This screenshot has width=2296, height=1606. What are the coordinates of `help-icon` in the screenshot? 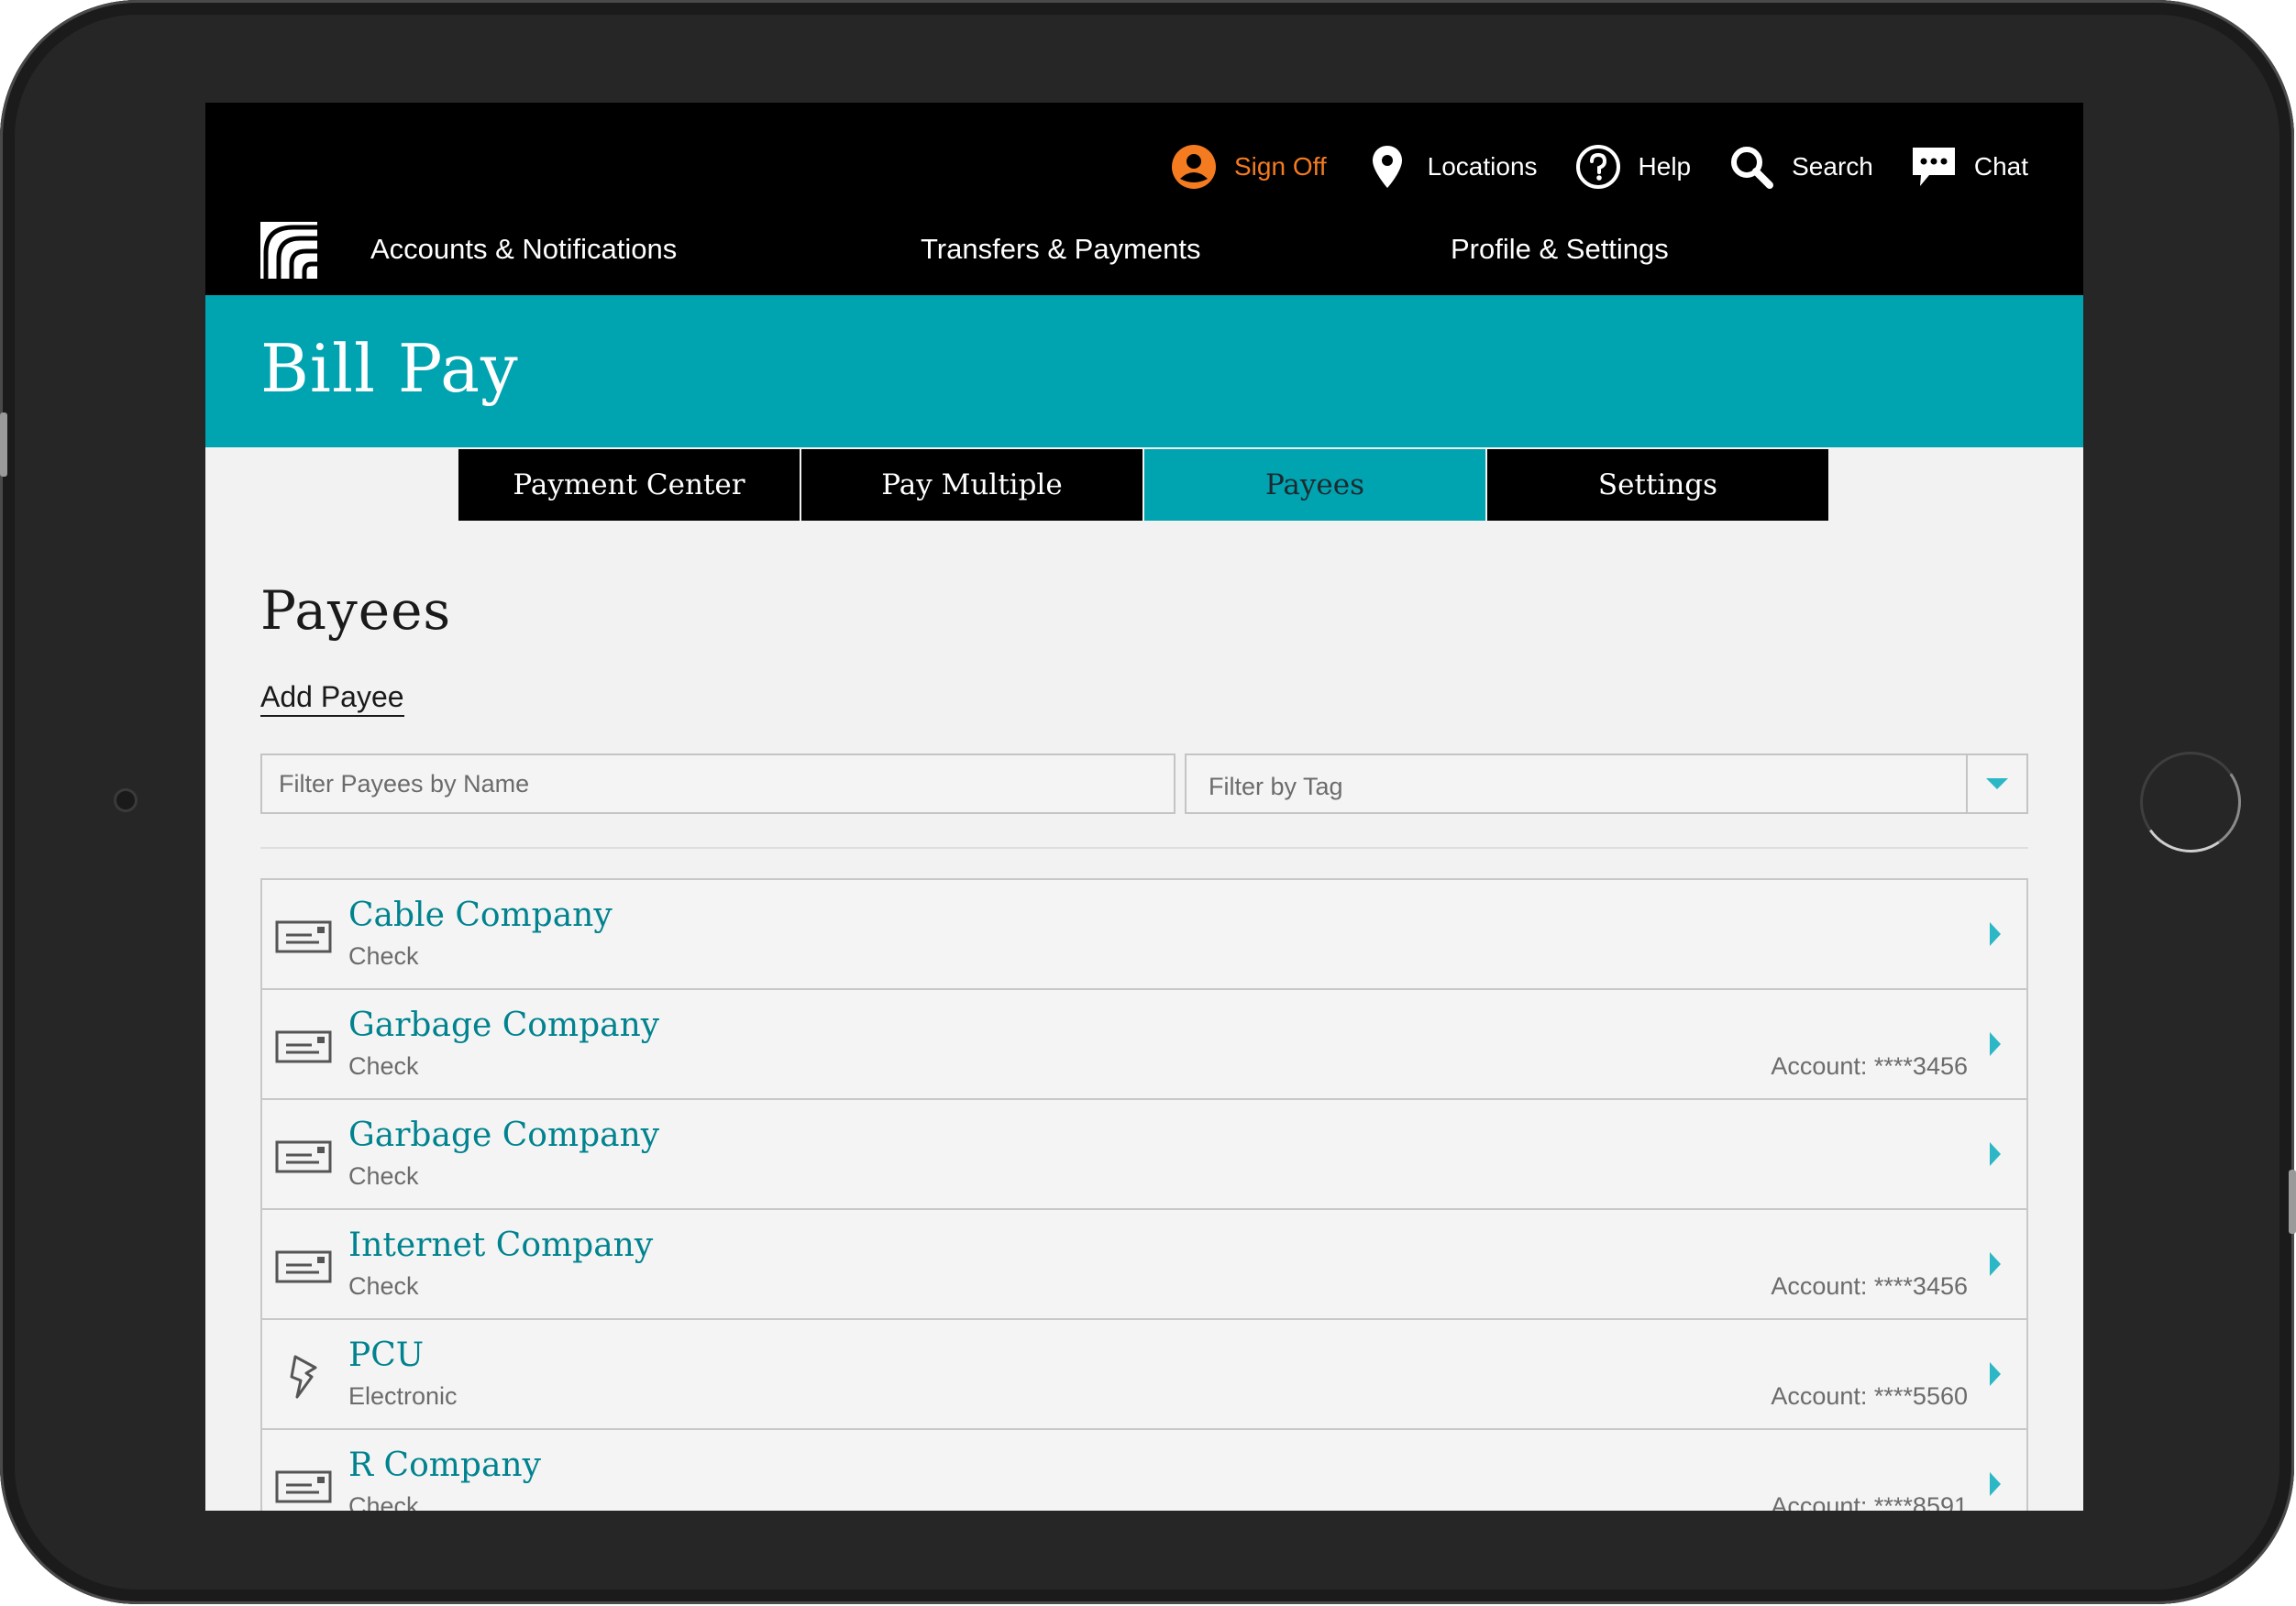 It's located at (1598, 167).